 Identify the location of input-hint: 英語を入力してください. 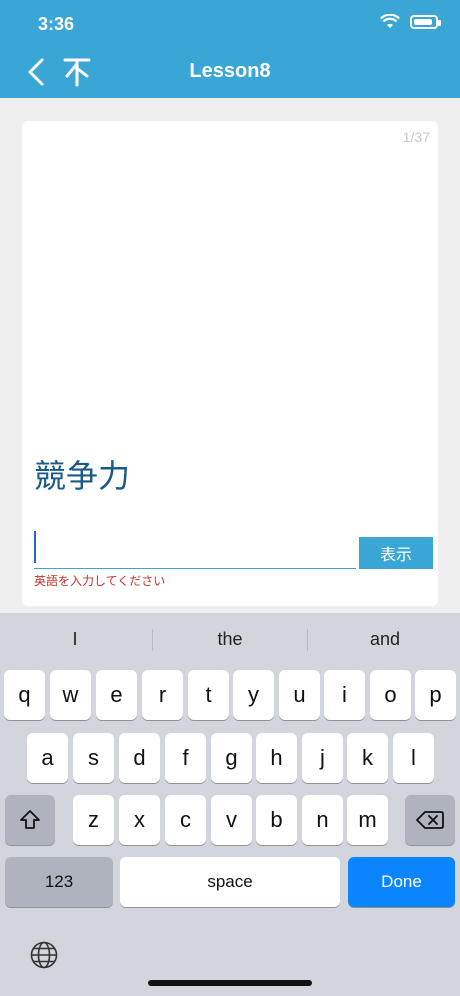
(100, 581).